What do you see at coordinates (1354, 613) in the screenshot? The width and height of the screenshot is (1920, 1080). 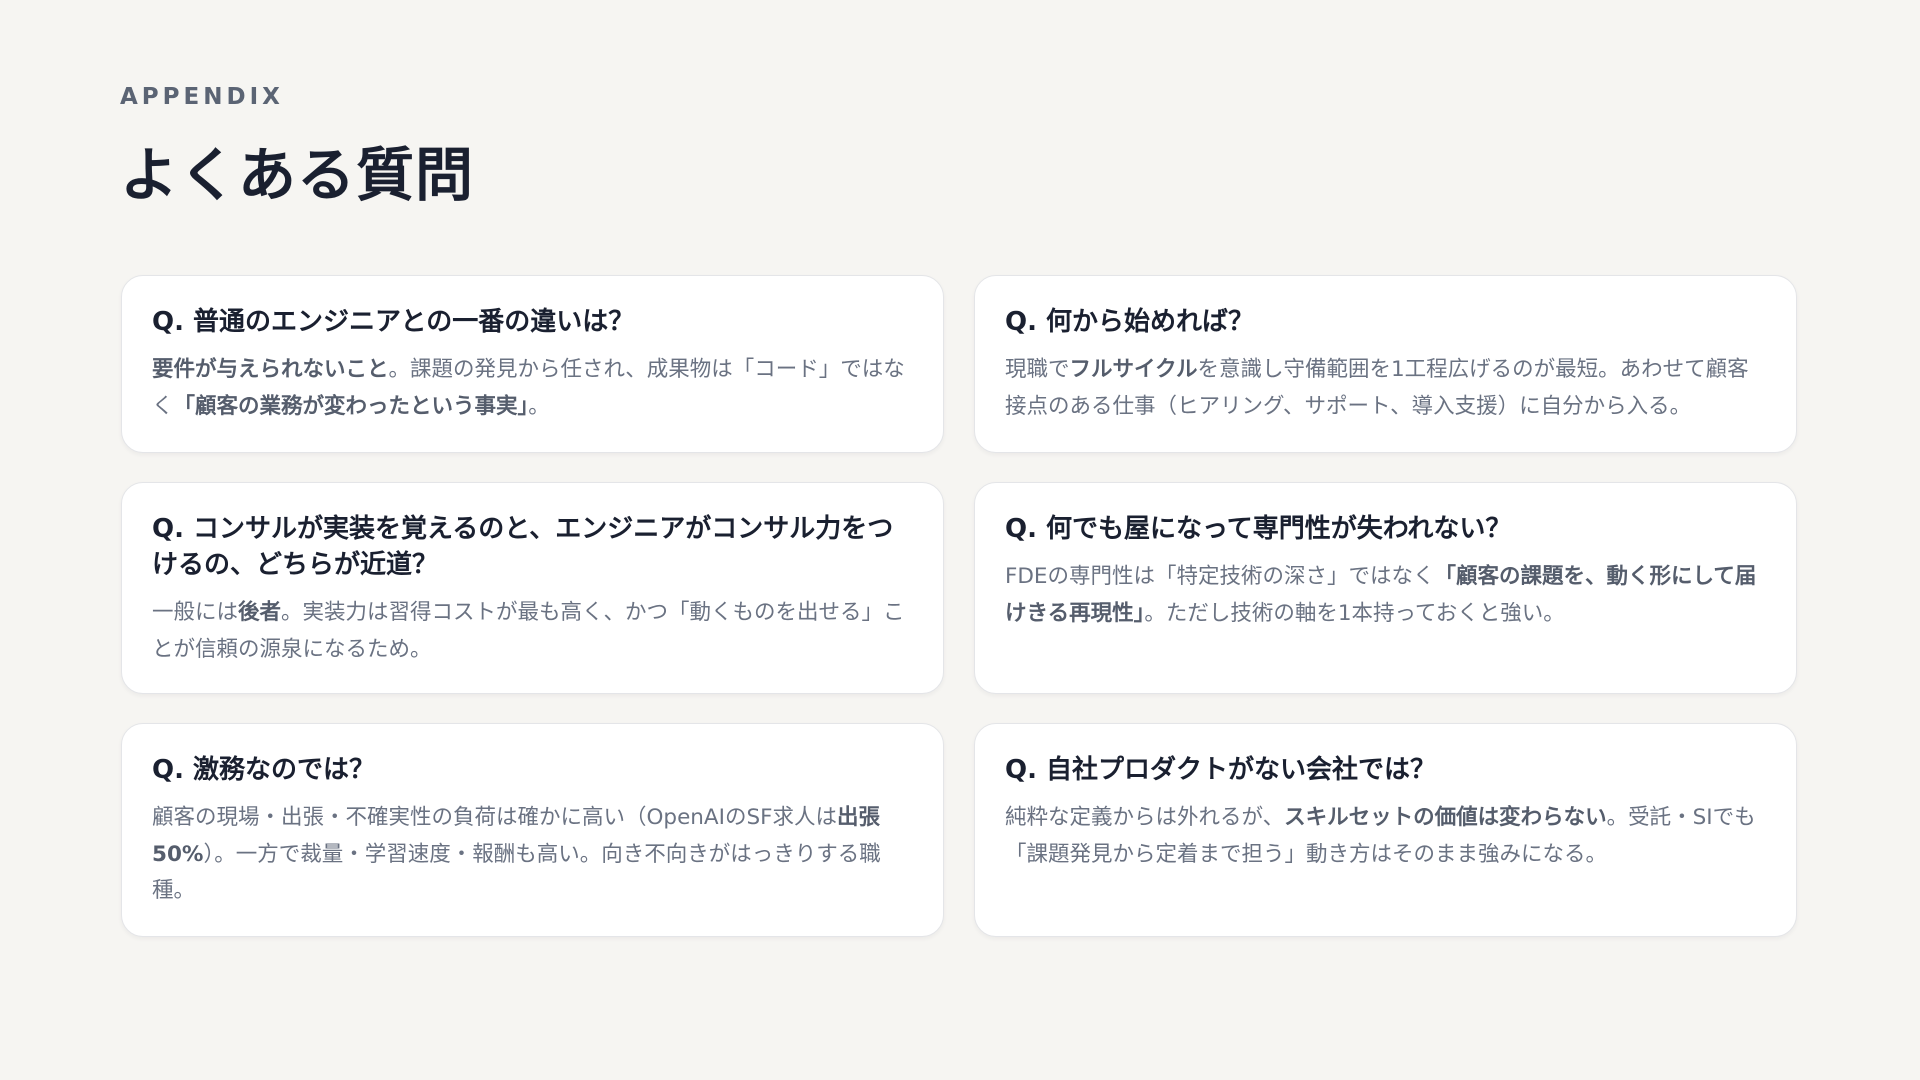 I see `faq-answer-text: 。ただし技術の軸を1本持っておくと強い。` at bounding box center [1354, 613].